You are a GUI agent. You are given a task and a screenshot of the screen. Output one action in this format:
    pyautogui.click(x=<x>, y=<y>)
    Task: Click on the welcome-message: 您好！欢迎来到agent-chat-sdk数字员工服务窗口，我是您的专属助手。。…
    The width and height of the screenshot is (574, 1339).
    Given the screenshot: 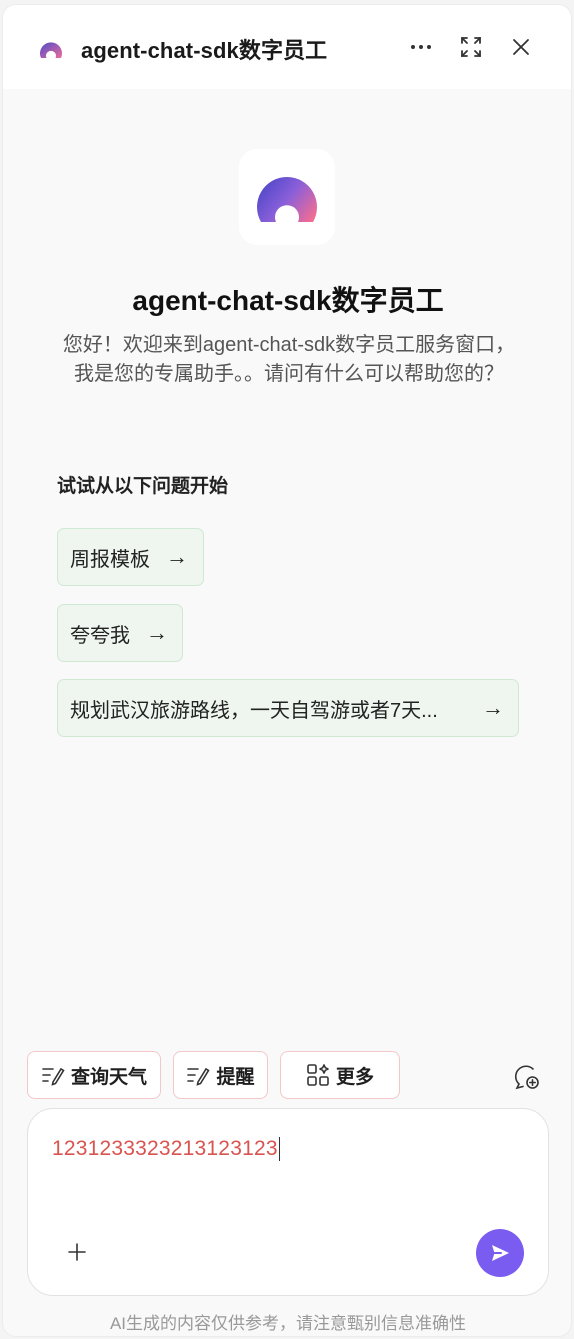 What is the action you would take?
    pyautogui.click(x=289, y=359)
    